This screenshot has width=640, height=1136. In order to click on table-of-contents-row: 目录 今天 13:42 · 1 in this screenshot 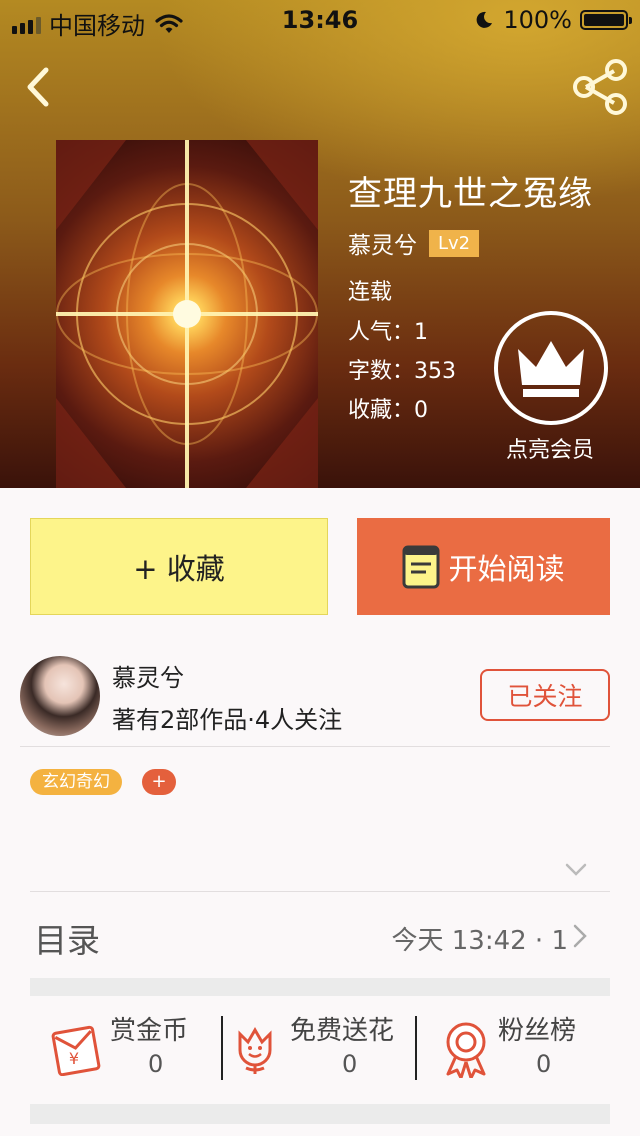, I will do `click(320, 935)`.